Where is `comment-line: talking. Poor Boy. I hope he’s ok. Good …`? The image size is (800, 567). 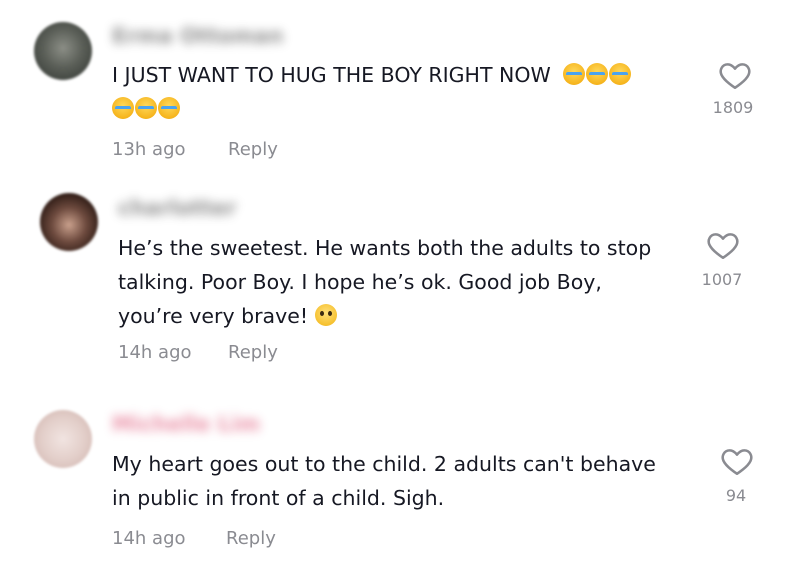 comment-line: talking. Poor Boy. I hope he’s ok. Good … is located at coordinates (360, 282).